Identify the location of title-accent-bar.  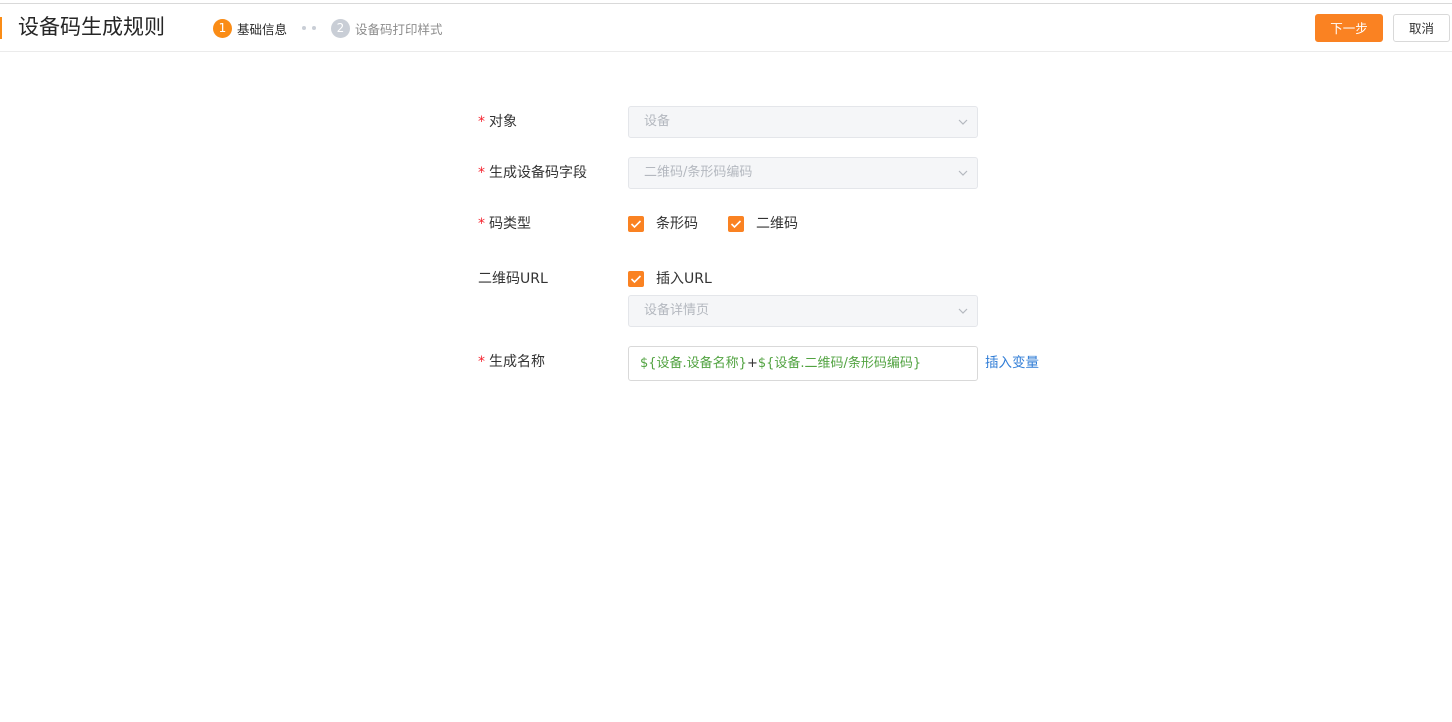
(1, 28).